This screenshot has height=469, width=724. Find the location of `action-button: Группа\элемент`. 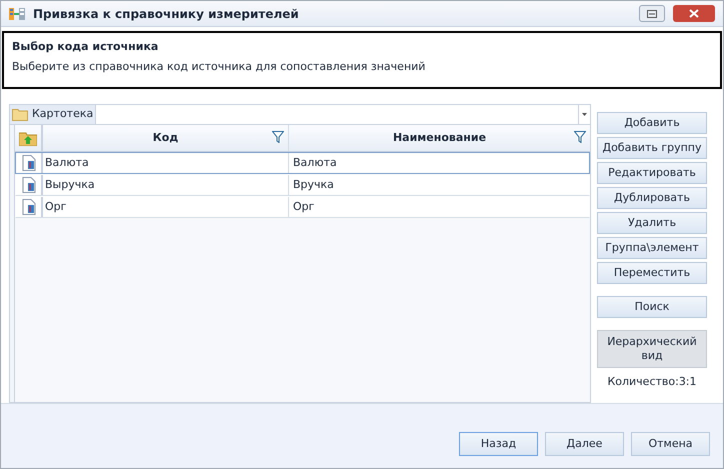

action-button: Группа\элемент is located at coordinates (652, 248).